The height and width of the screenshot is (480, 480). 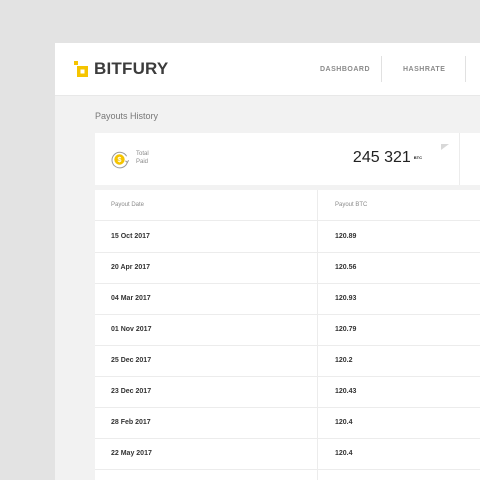 What do you see at coordinates (351, 205) in the screenshot?
I see `column-header-payout-btc: Payout BTC` at bounding box center [351, 205].